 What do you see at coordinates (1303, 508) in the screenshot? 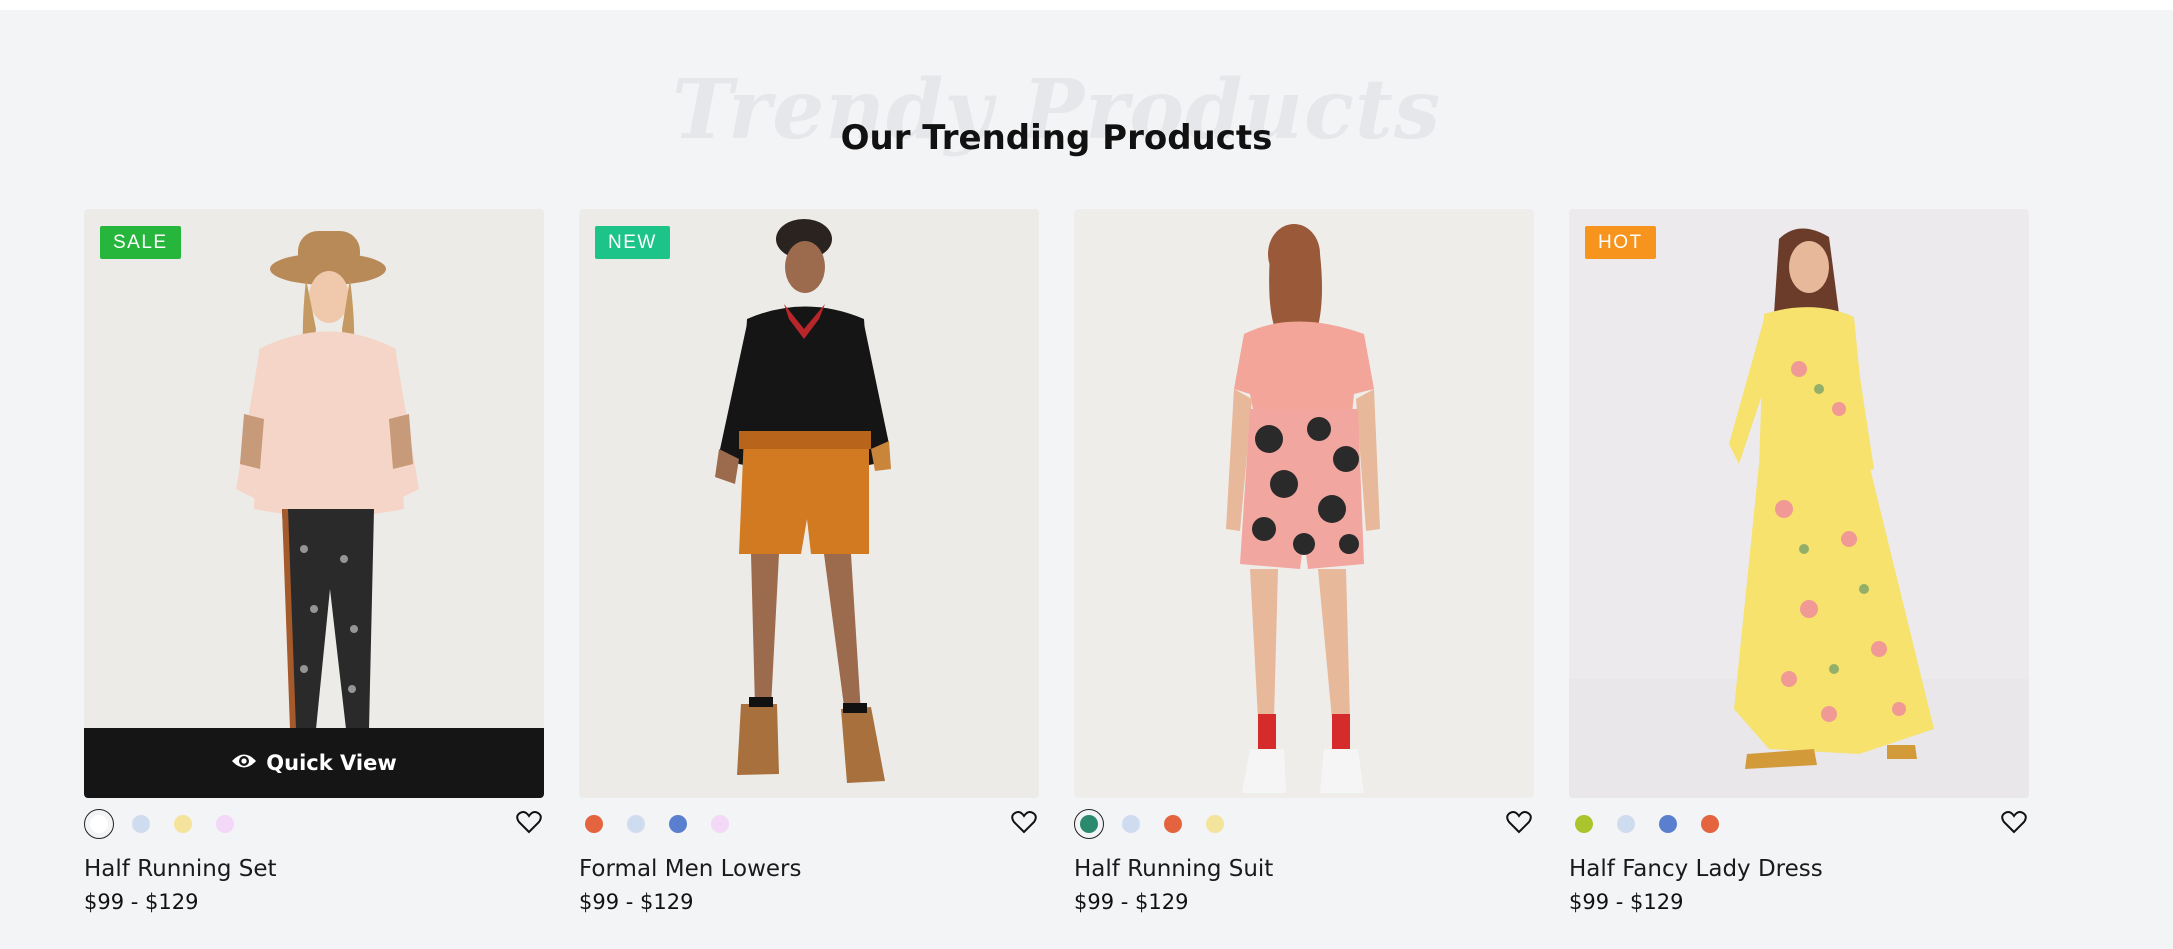
I see `woman-back-view-figure` at bounding box center [1303, 508].